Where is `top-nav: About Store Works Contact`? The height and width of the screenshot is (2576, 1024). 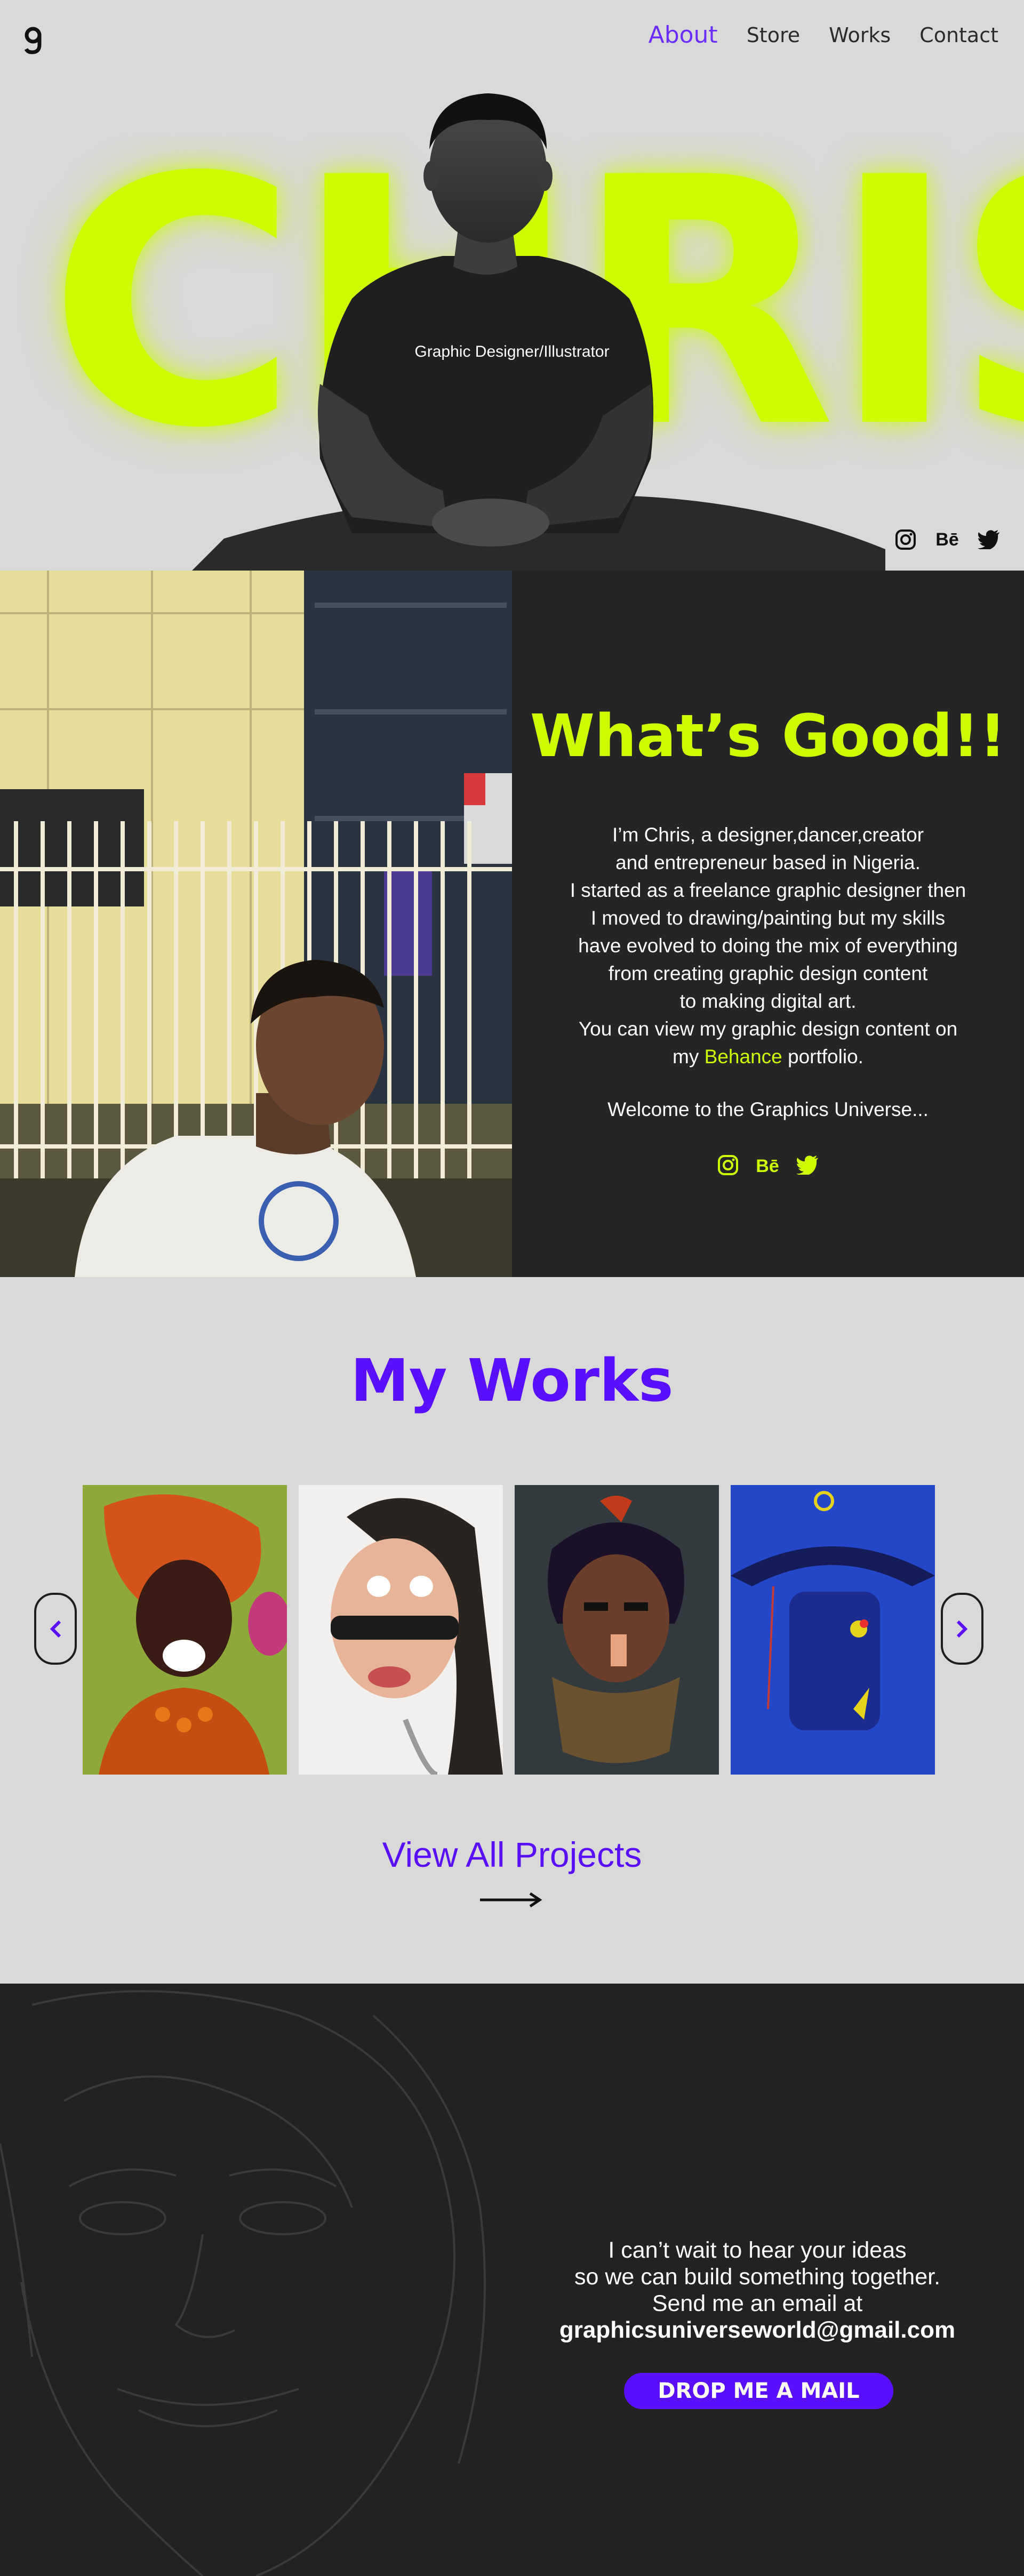
top-nav: About Store Works Contact is located at coordinates (512, 38).